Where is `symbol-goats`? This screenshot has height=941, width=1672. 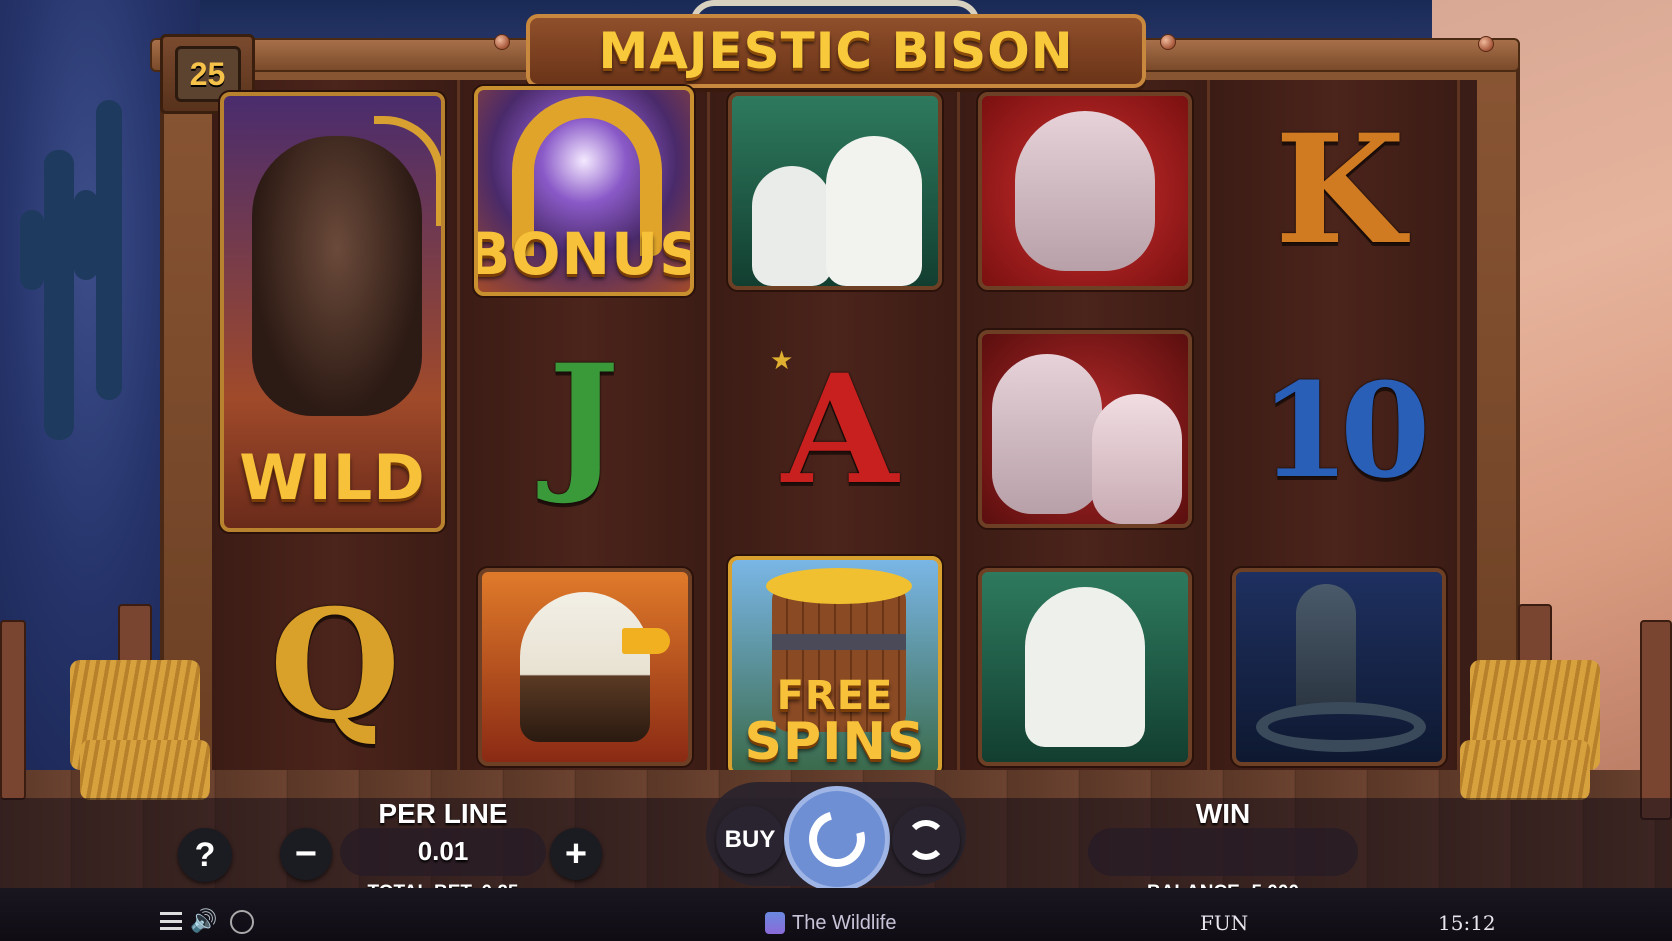
symbol-goats is located at coordinates (835, 191).